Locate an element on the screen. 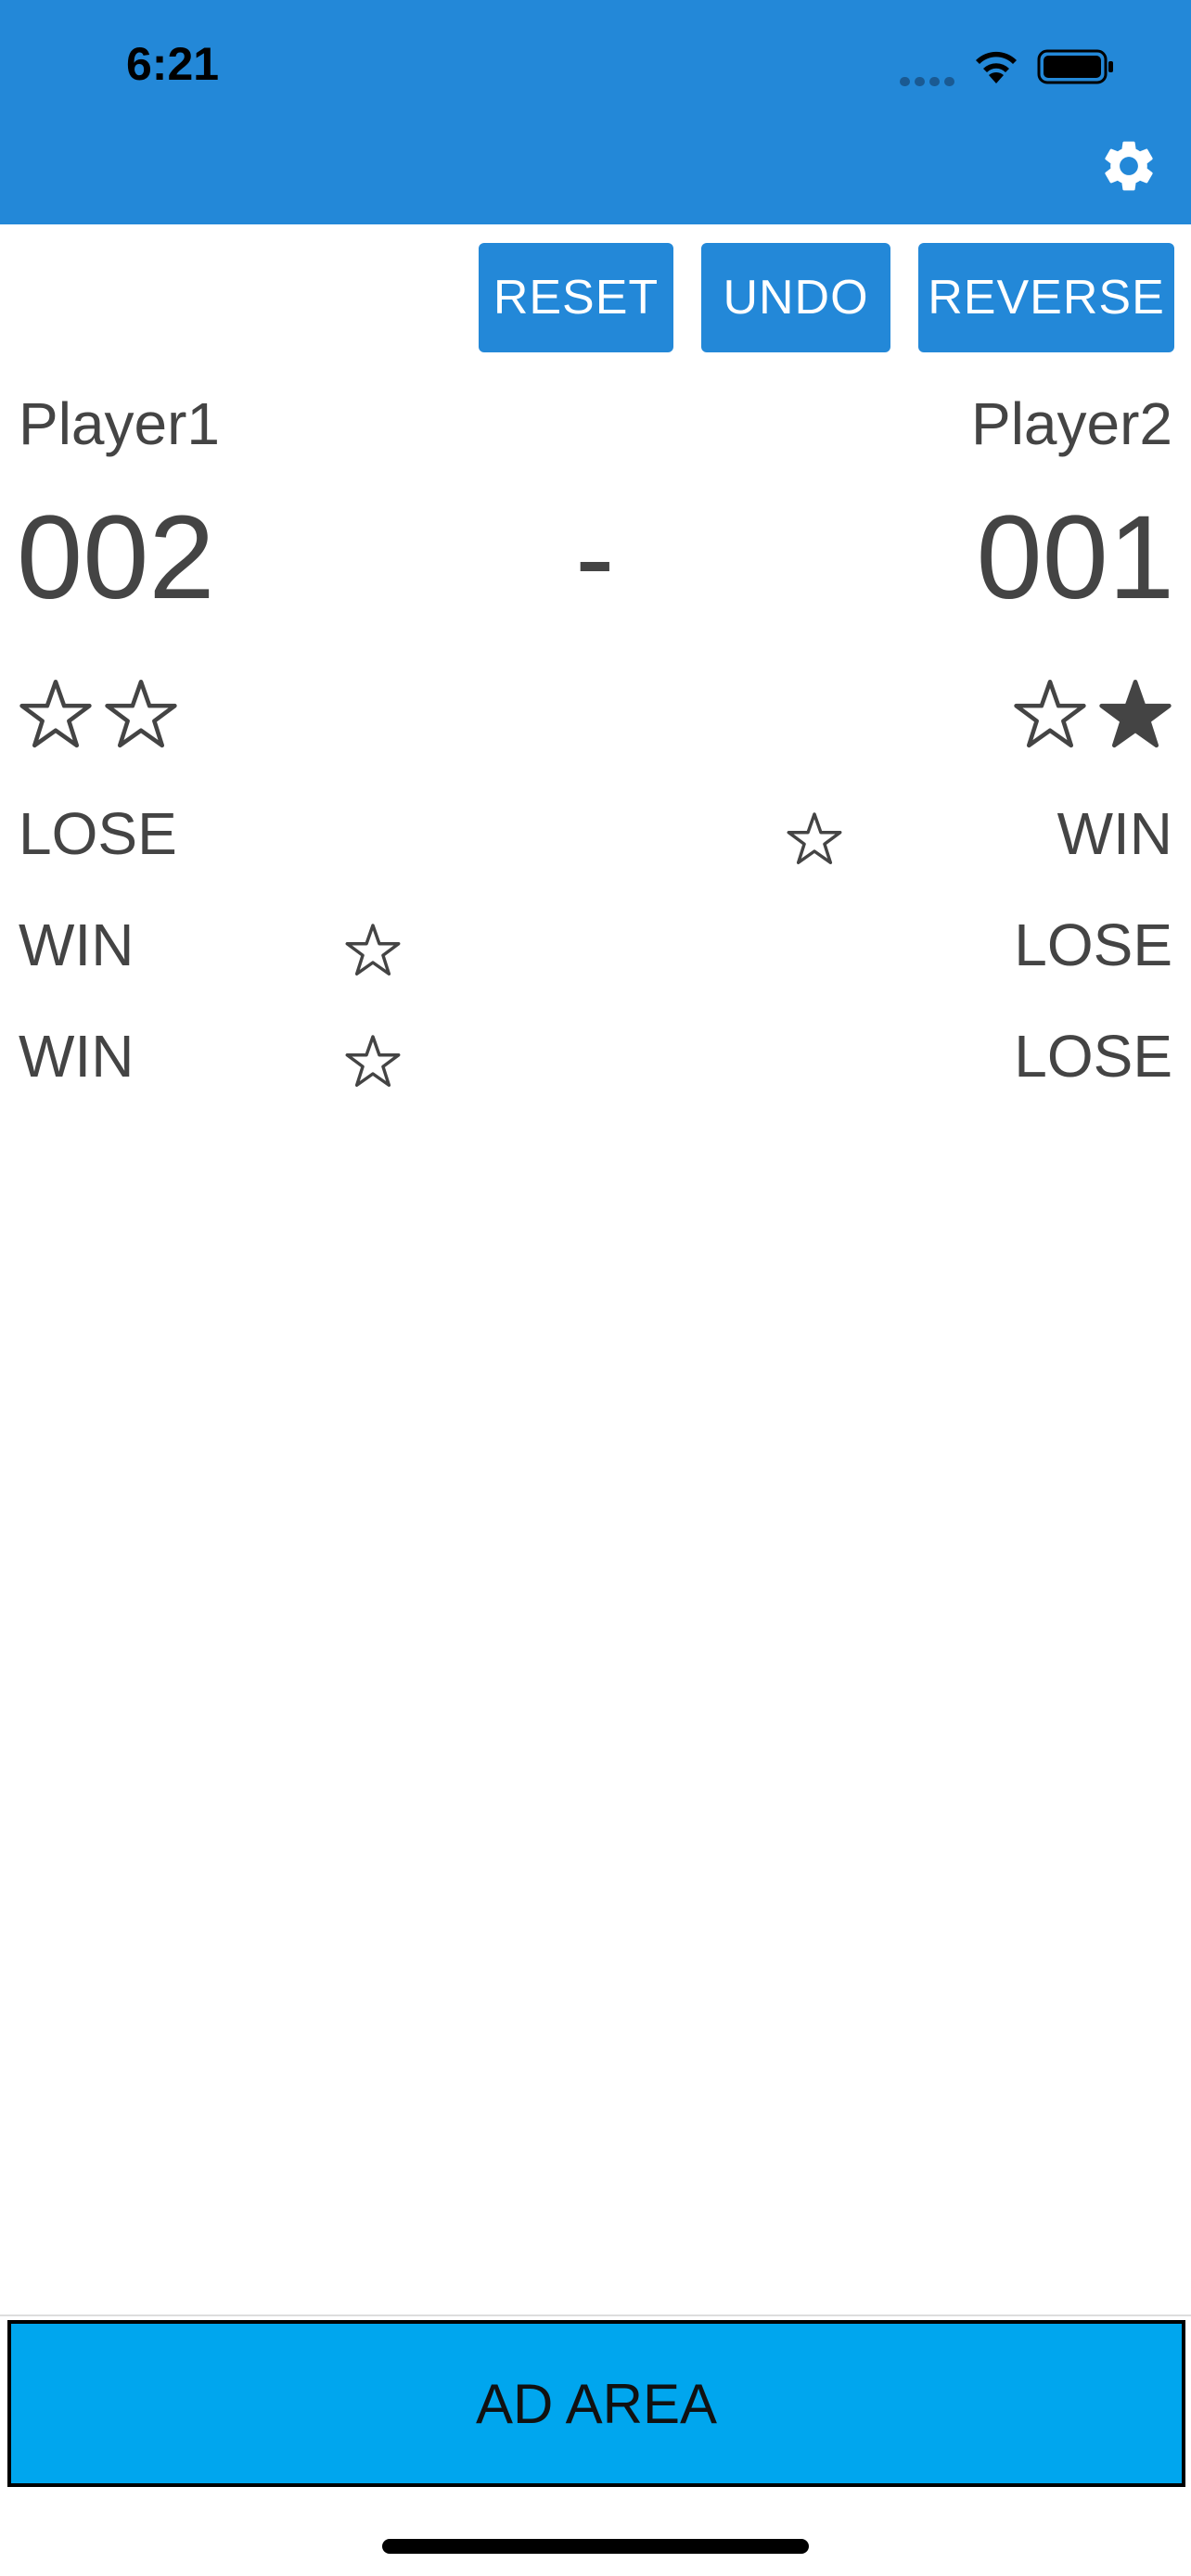 This screenshot has height=2576, width=1191. player2-name: Player2 is located at coordinates (1071, 423).